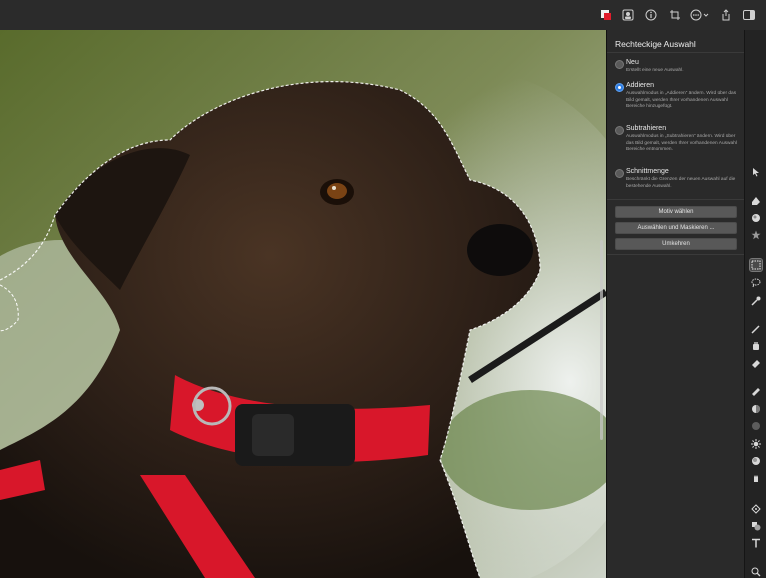  Describe the element at coordinates (606, 15) in the screenshot. I see `color-swatch-icon` at that location.